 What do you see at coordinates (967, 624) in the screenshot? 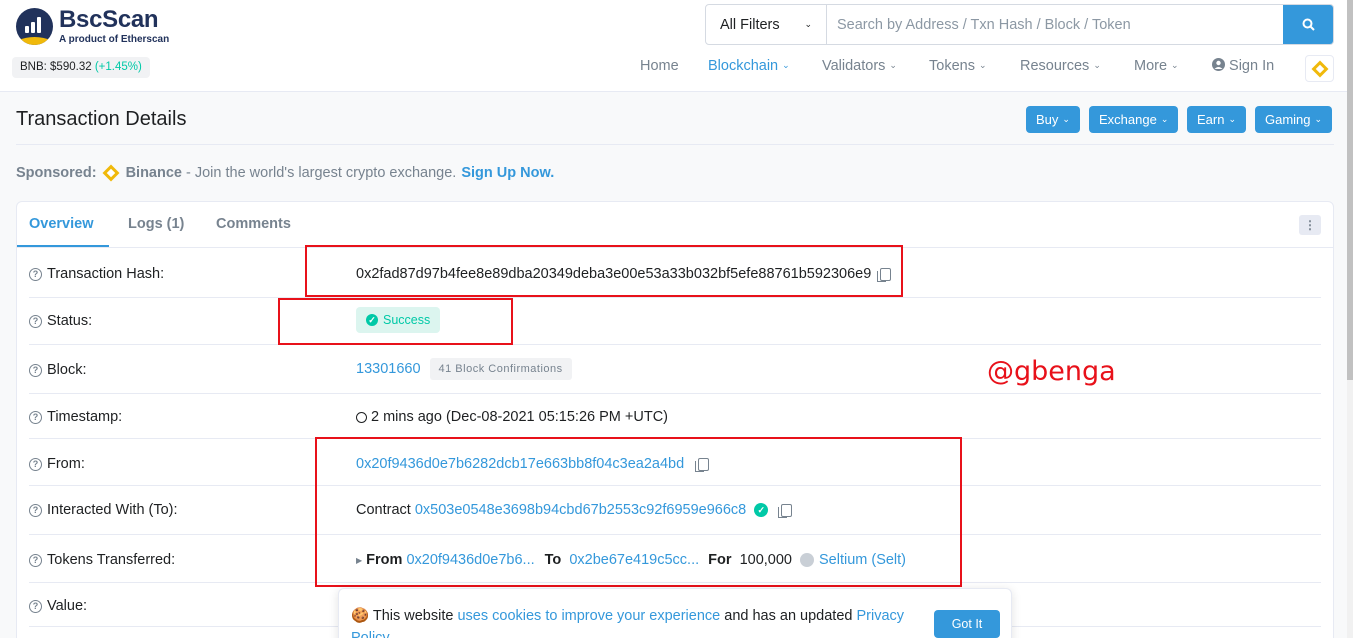
I see `got-it-button: Got It` at bounding box center [967, 624].